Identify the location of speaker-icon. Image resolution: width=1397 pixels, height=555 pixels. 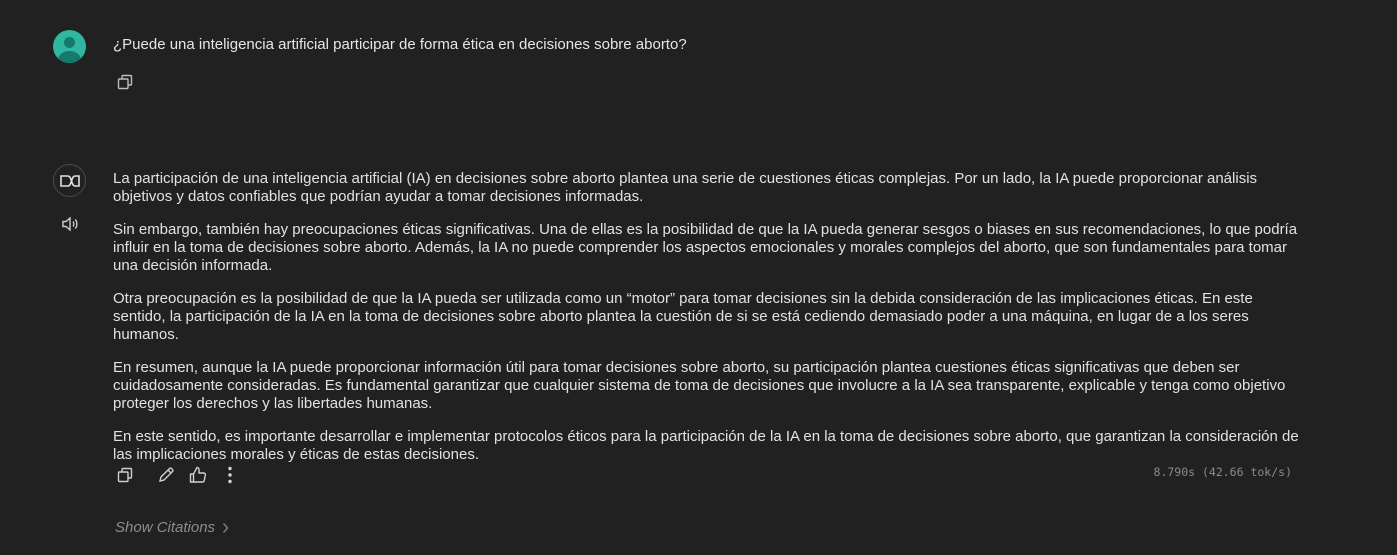
(70, 224).